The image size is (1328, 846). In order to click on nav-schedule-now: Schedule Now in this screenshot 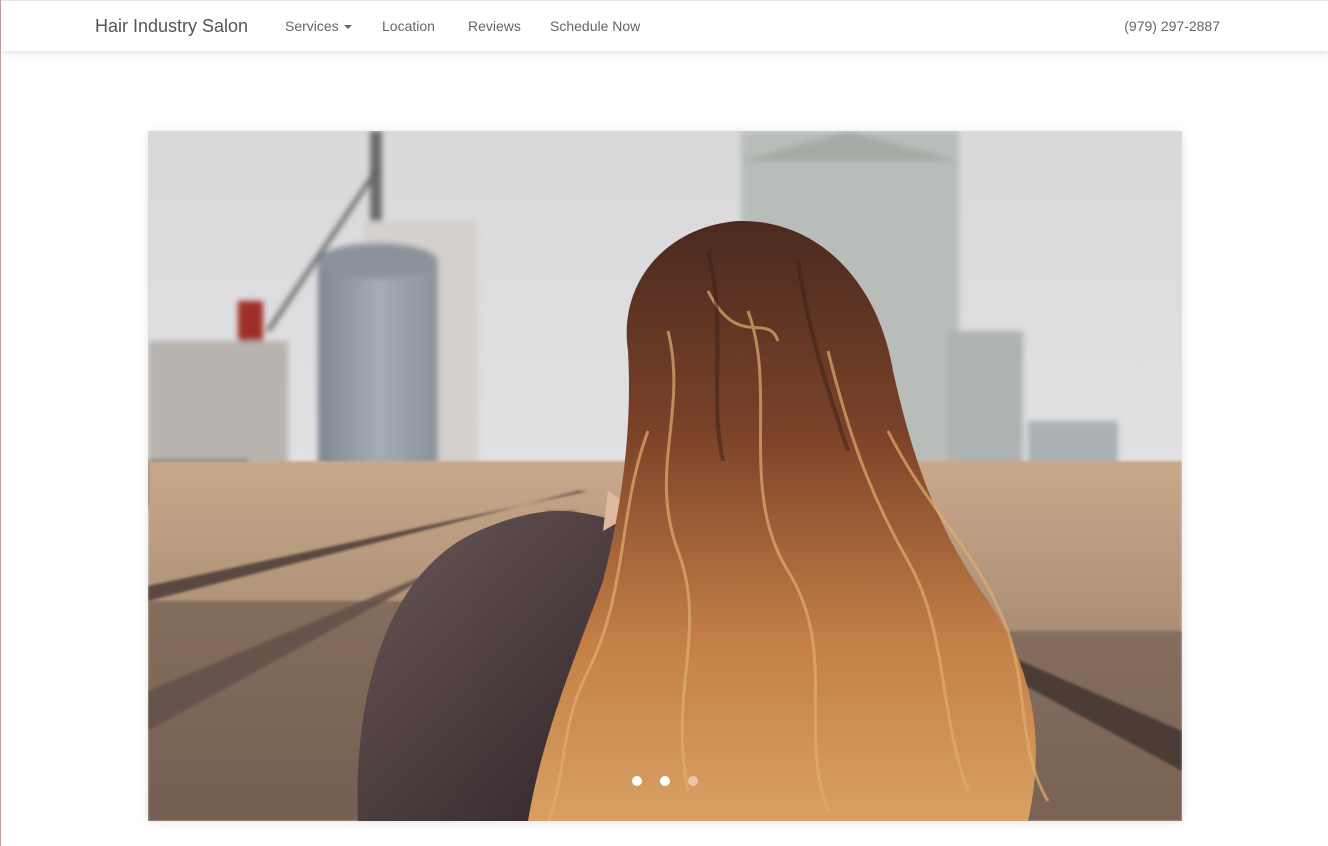, I will do `click(595, 26)`.